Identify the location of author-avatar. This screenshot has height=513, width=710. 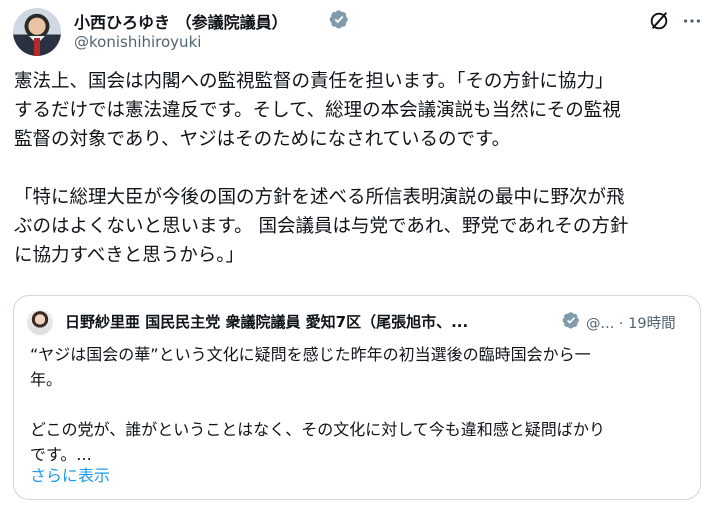
(37, 32).